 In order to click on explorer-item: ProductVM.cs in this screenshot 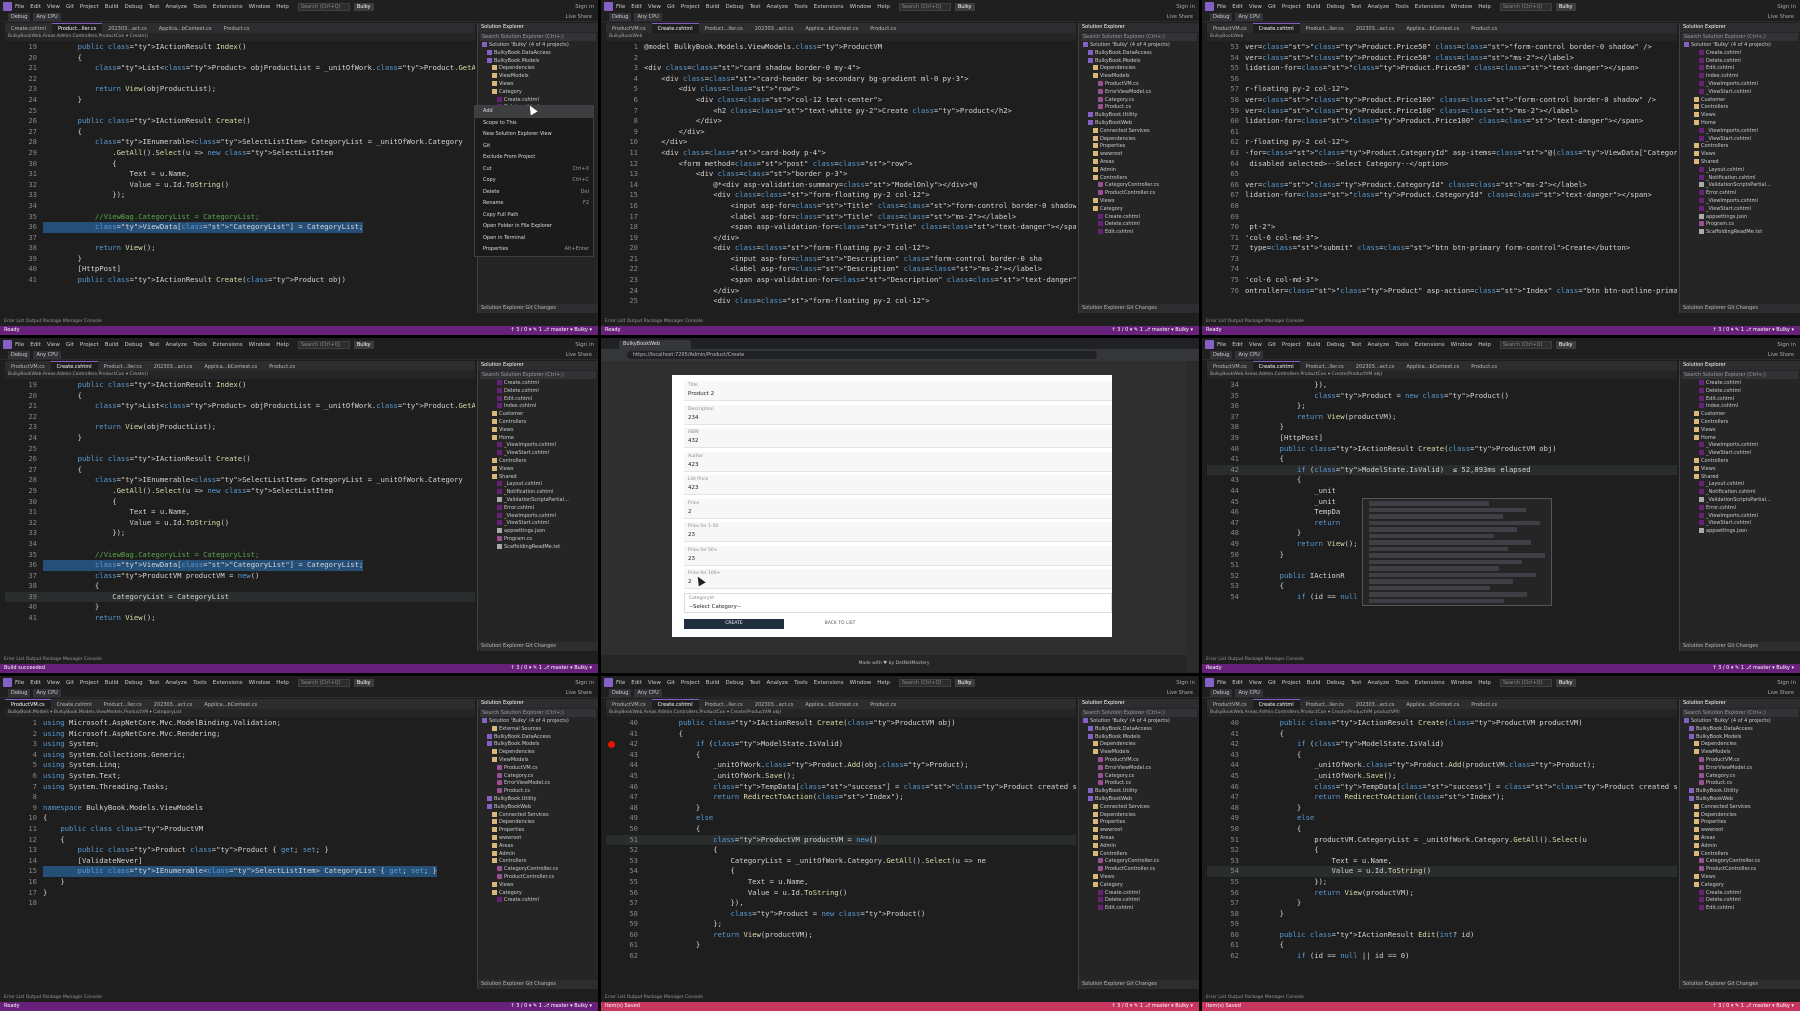, I will do `click(1139, 760)`.